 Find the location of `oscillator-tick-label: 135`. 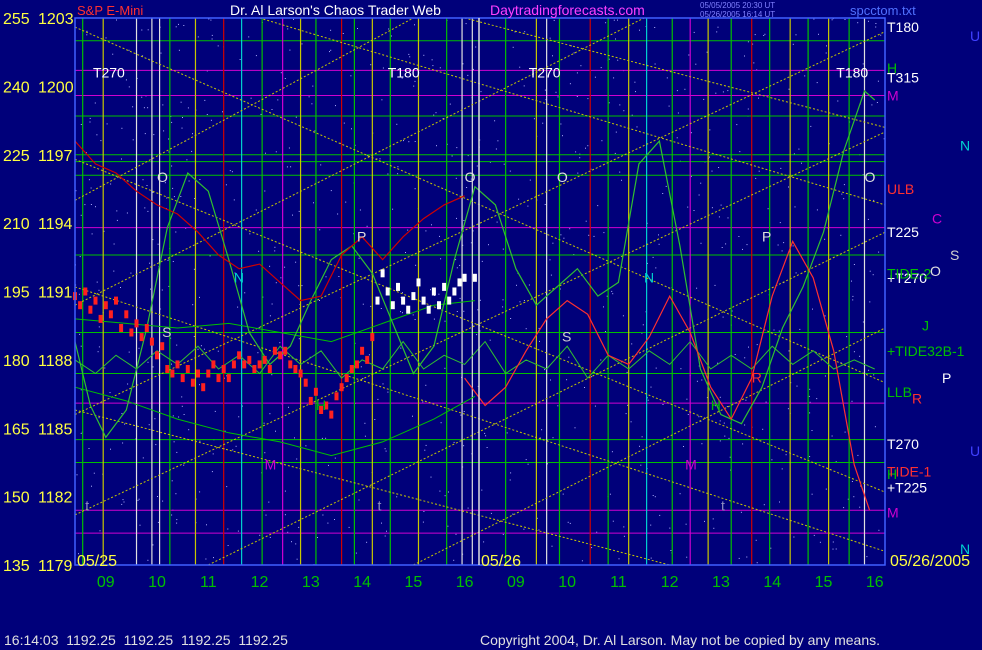

oscillator-tick-label: 135 is located at coordinates (16, 566).